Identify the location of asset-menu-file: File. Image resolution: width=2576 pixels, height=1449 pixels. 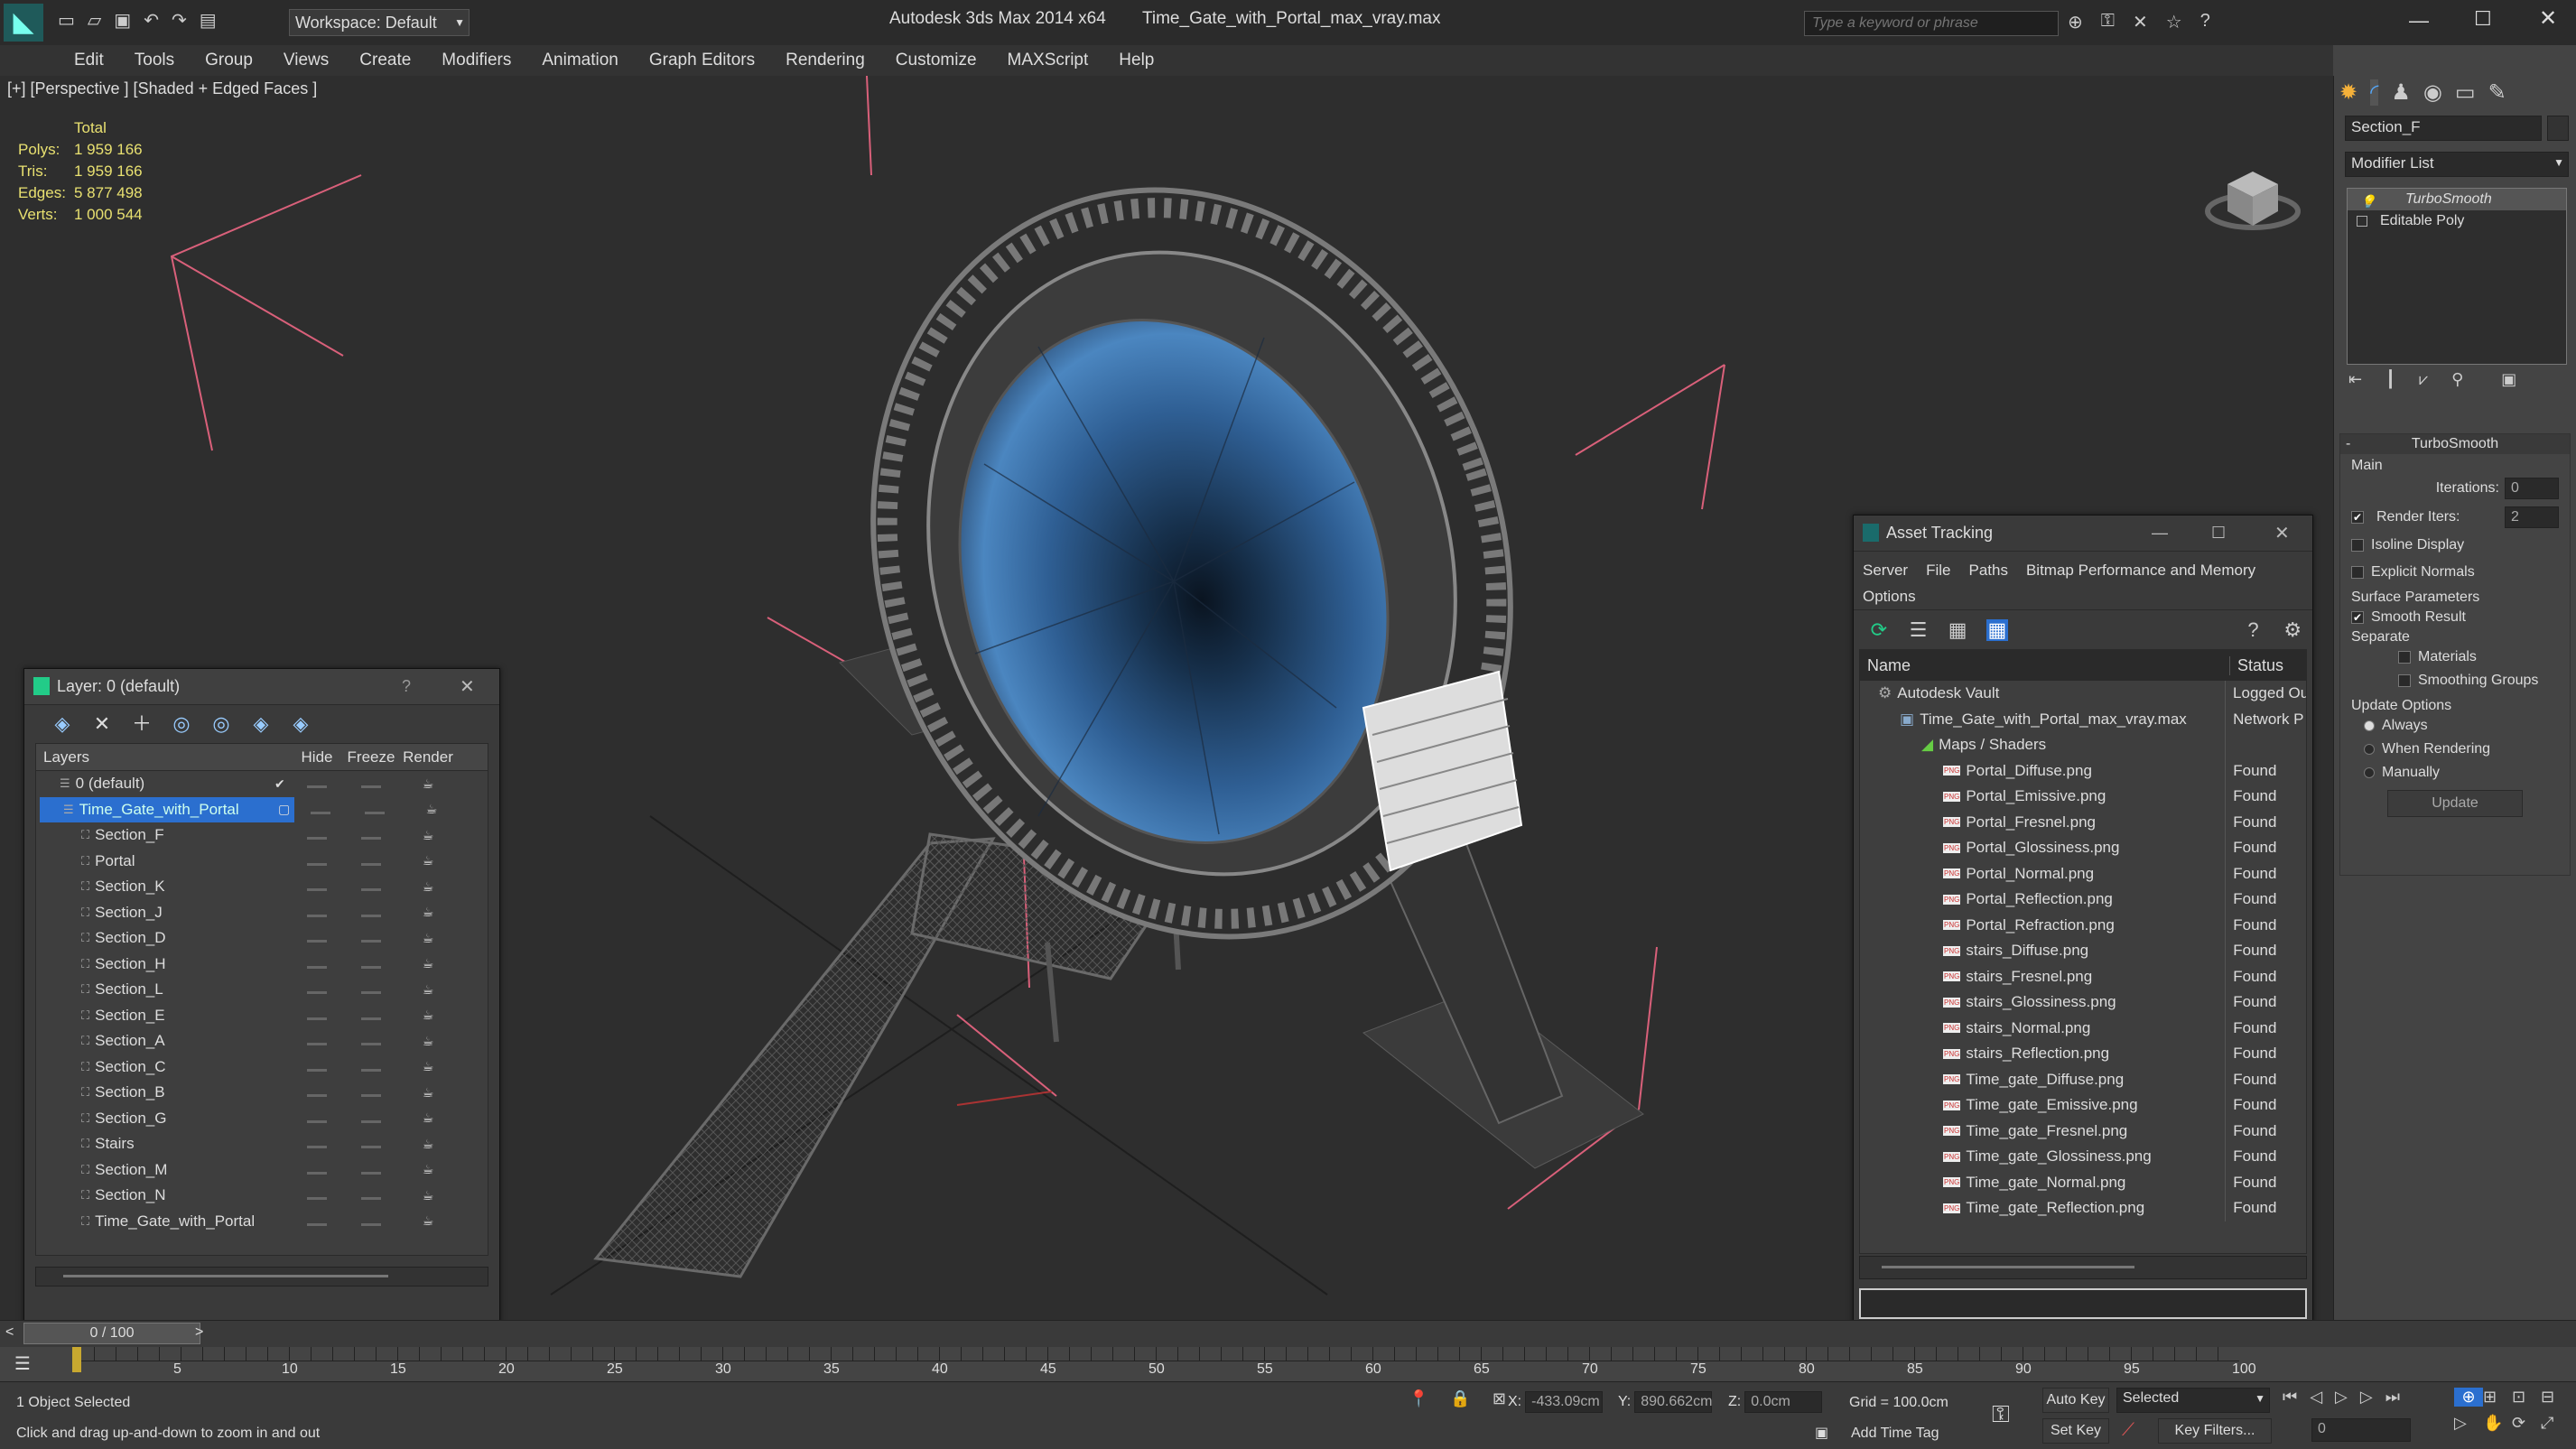
(1938, 570).